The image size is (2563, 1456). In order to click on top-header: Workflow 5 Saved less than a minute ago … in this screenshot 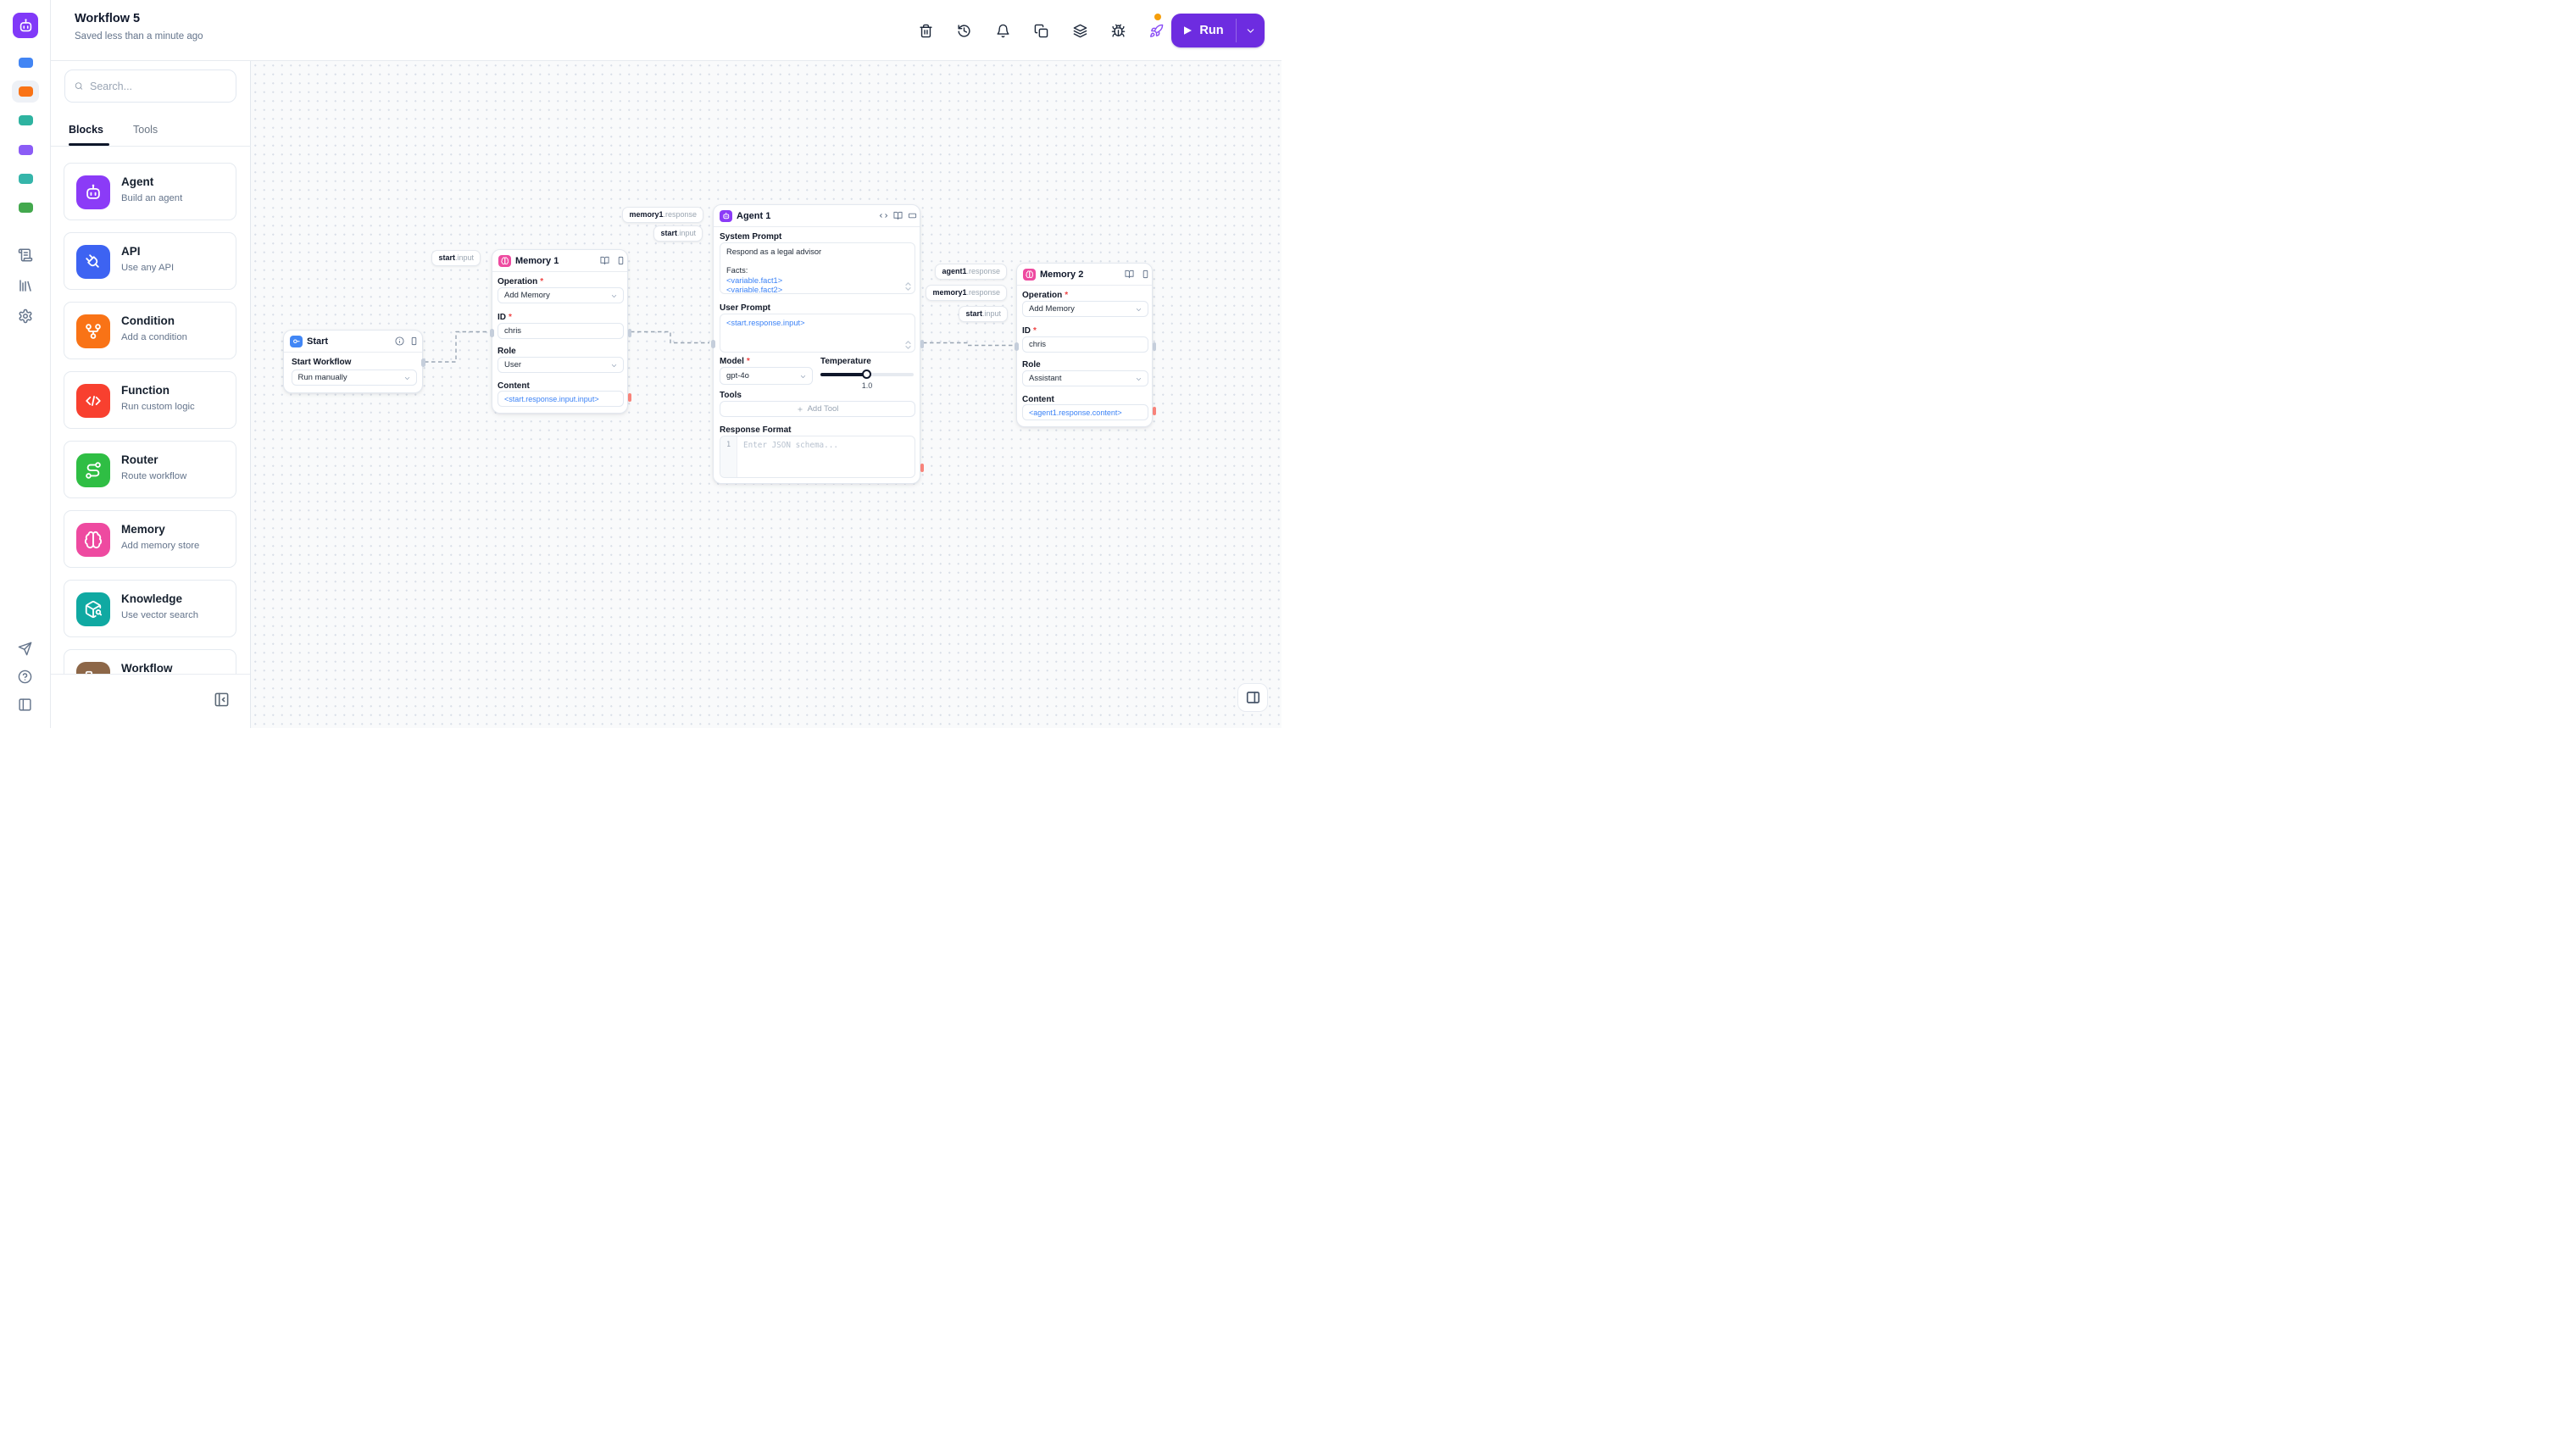, I will do `click(666, 30)`.